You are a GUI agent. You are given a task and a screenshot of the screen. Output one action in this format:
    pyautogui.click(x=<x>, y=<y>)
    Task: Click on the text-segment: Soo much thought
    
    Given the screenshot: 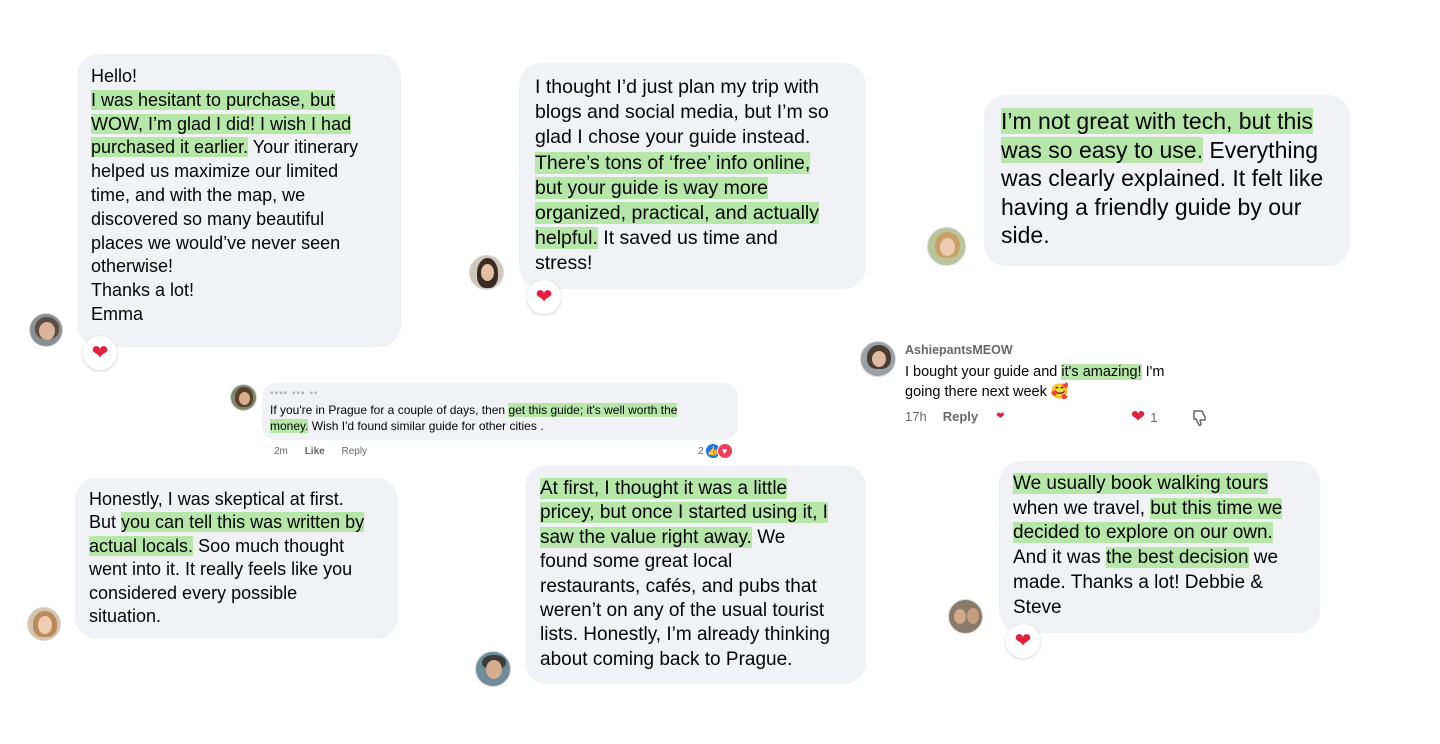 What is the action you would take?
    pyautogui.click(x=269, y=545)
    